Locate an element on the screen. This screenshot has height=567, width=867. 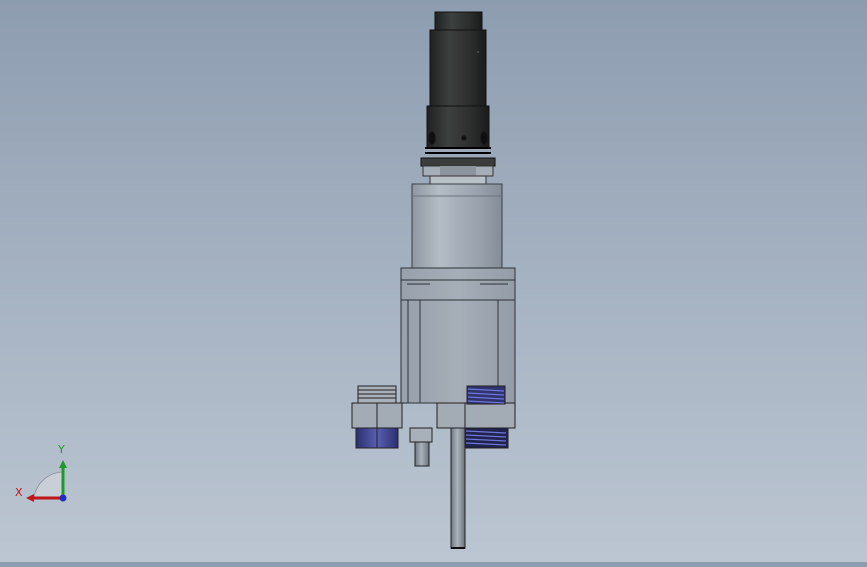
left-thread is located at coordinates (377, 395).